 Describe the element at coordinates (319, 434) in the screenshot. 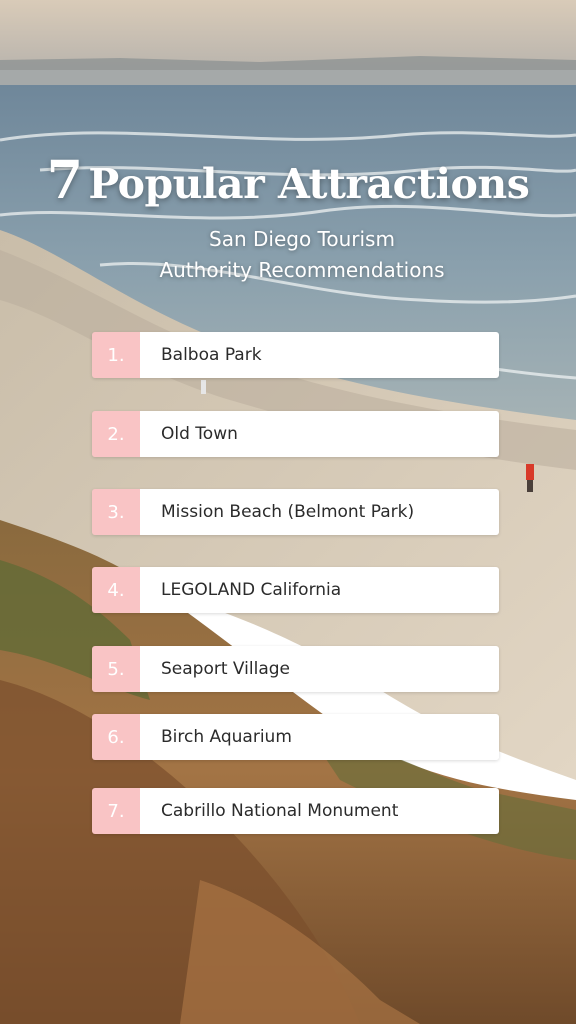

I see `attraction-name: Old Town` at that location.